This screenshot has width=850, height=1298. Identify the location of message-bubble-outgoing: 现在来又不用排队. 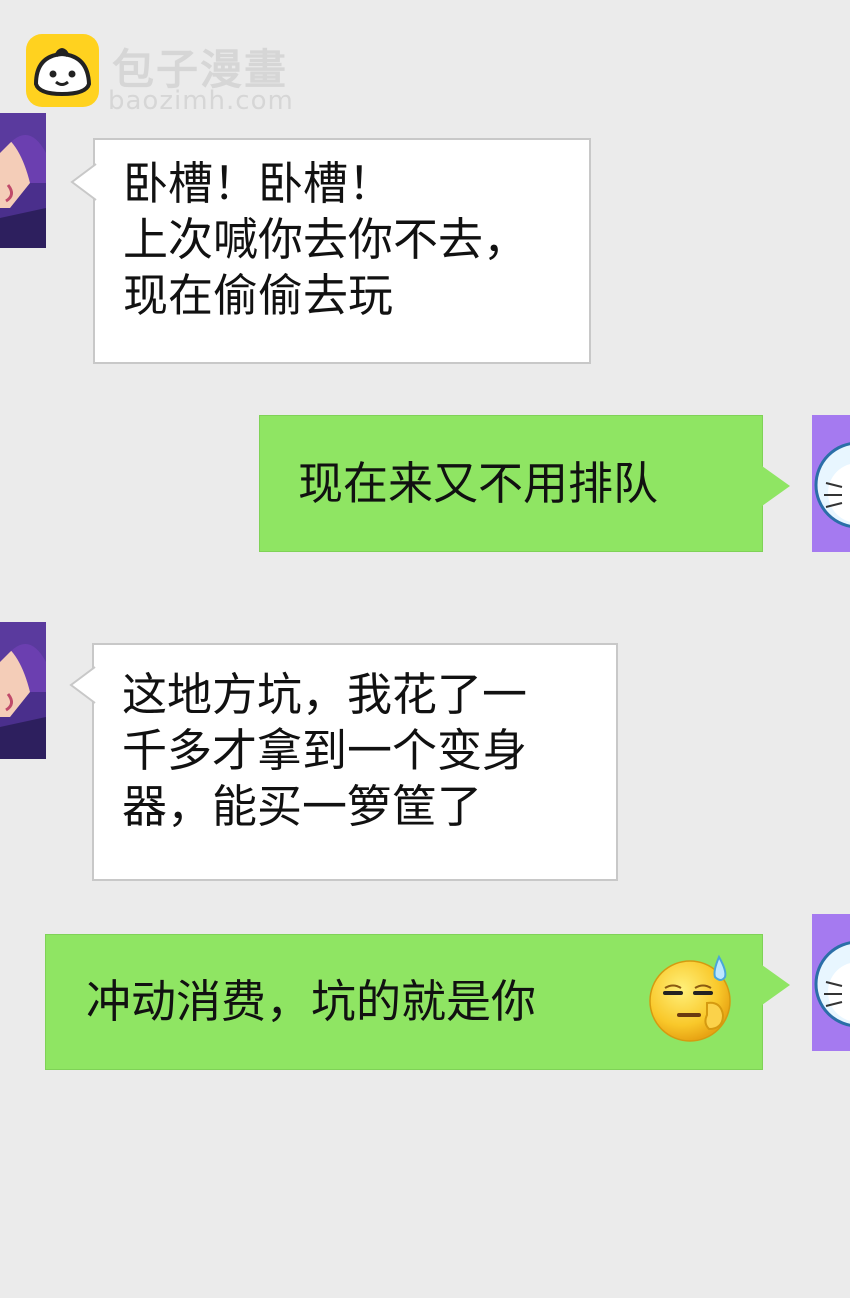
(511, 483).